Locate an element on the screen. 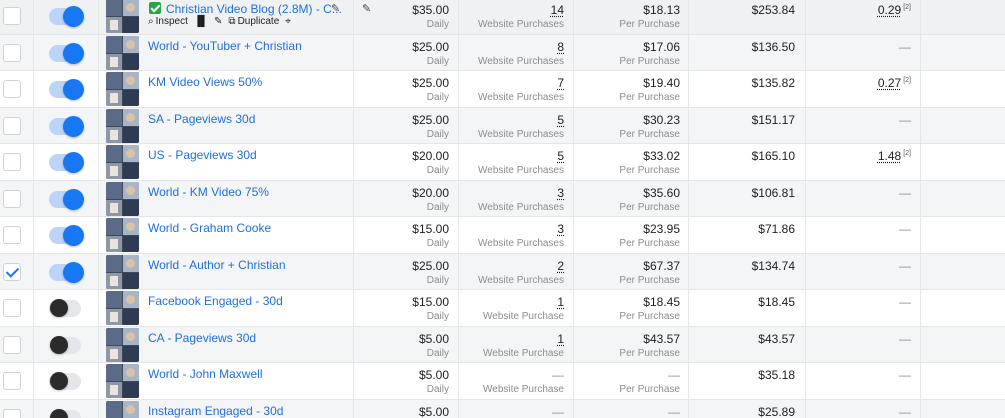 This screenshot has height=418, width=1005. ad-set-name-link: Facebook Engaged - 30d is located at coordinates (215, 301).